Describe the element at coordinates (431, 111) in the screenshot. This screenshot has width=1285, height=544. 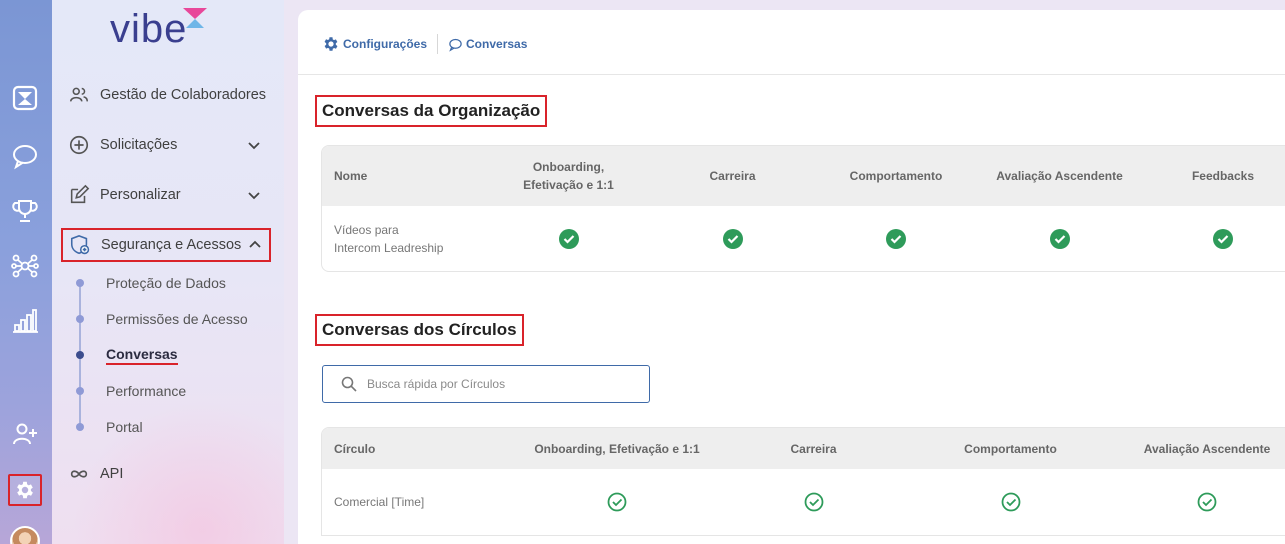
I see `org-section-title: Conversas da Organização` at that location.